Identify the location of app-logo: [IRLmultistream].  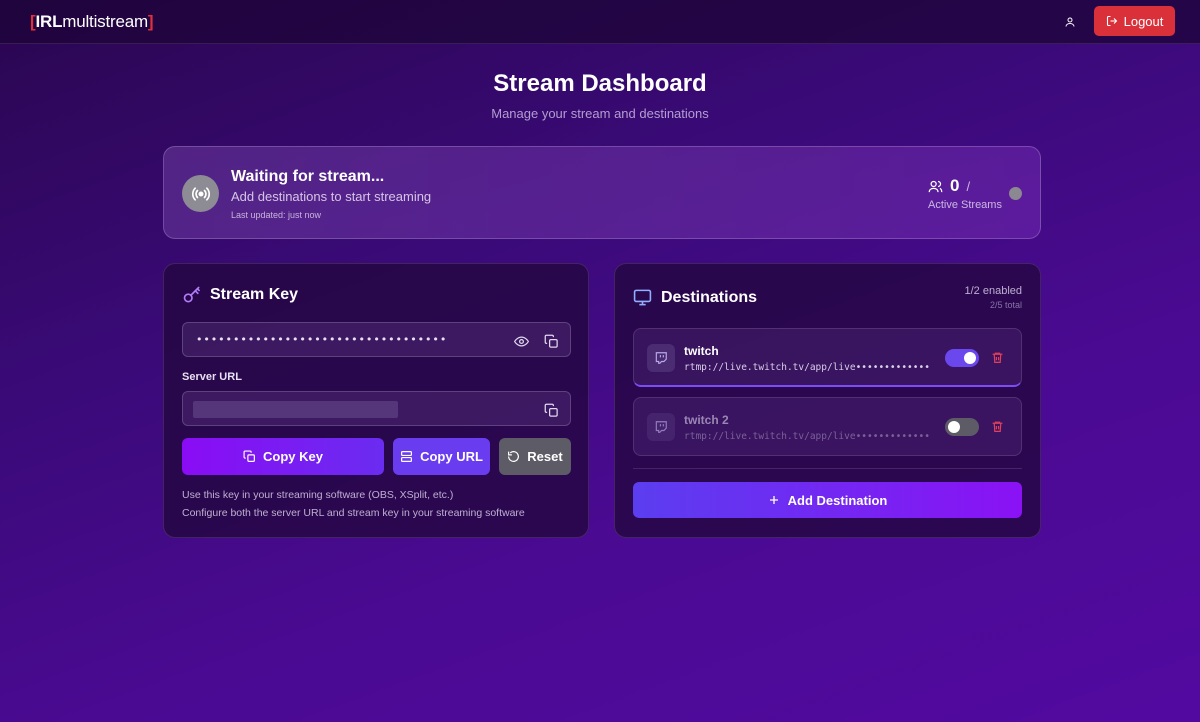
(92, 22).